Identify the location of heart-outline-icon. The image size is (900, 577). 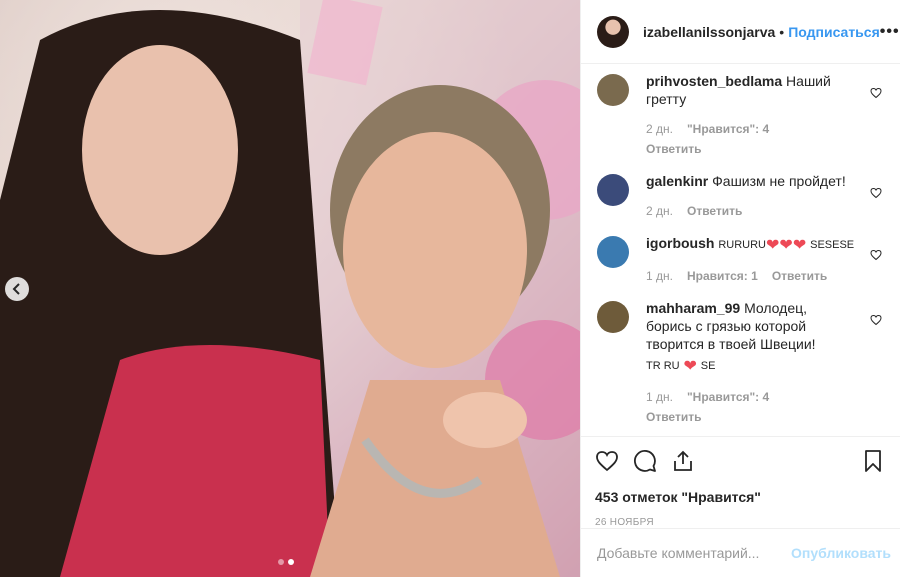
(607, 461).